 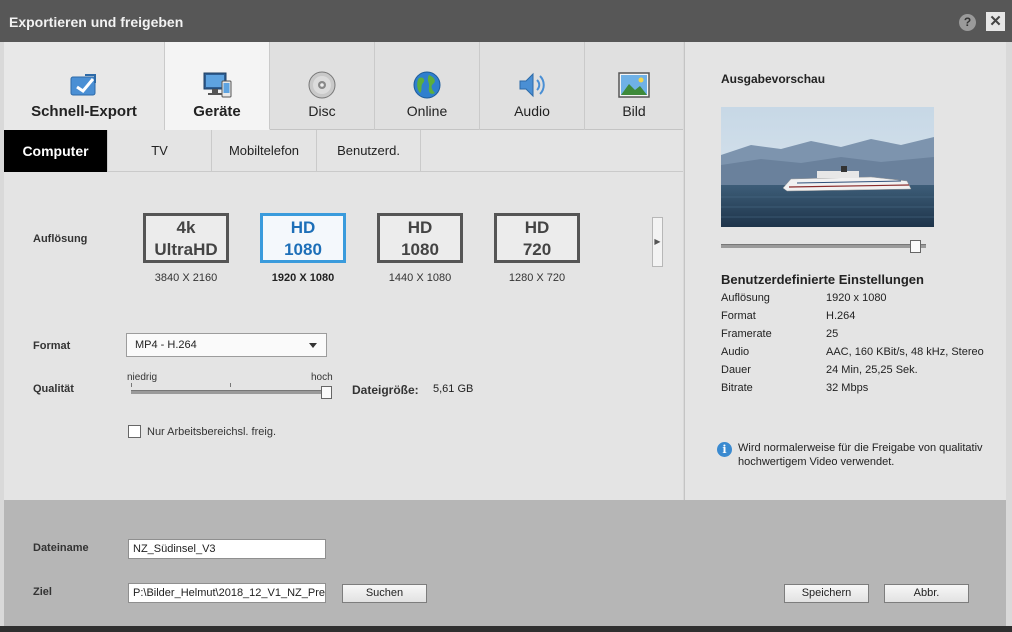 I want to click on quality-slider-track, so click(x=229, y=392).